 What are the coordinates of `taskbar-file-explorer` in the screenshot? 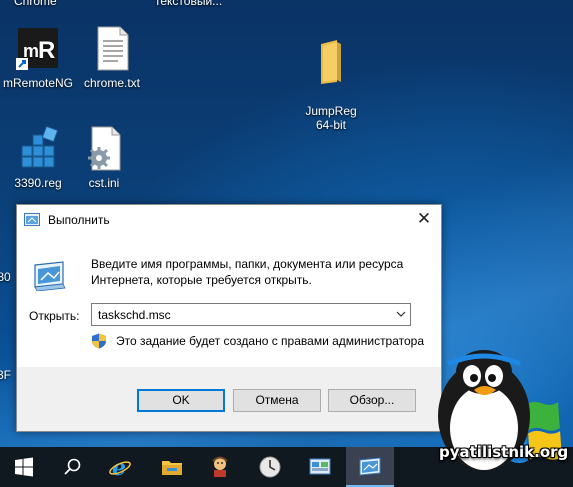 It's located at (172, 467).